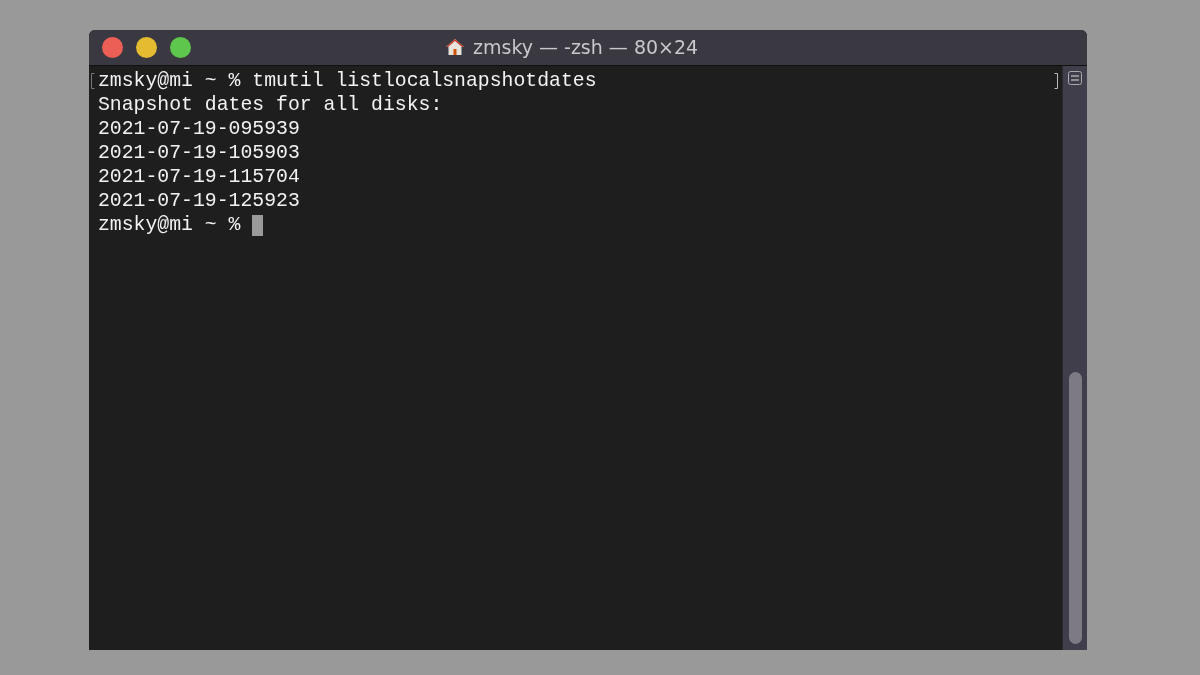  I want to click on terminal-line: 2021-07-19-125923, so click(199, 201).